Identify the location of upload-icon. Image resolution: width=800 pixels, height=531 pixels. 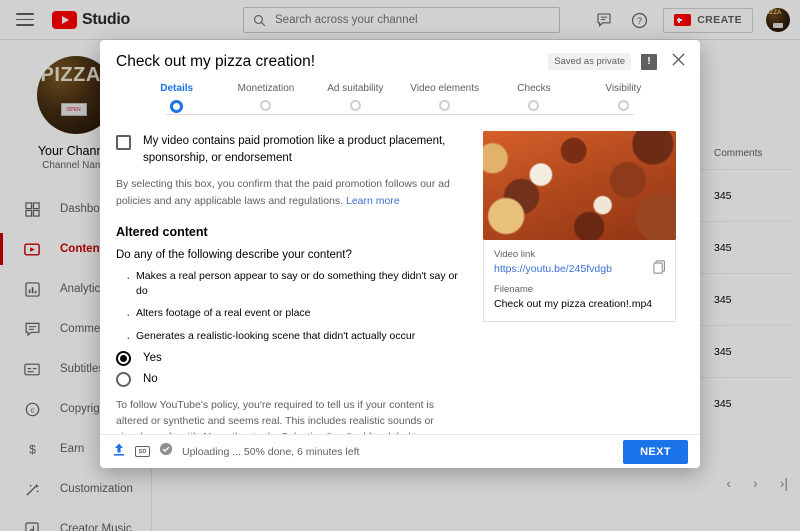
(119, 452).